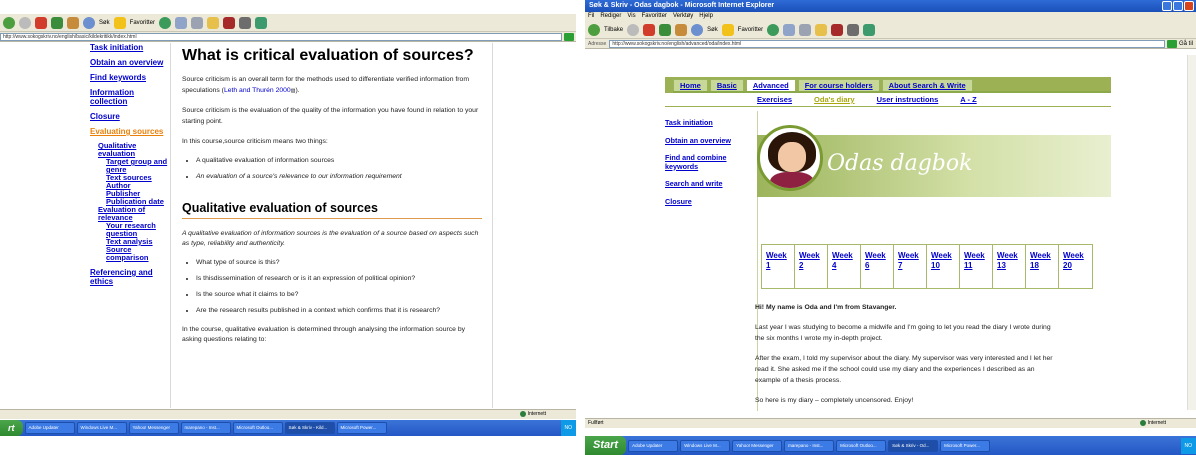 The image size is (1196, 455). I want to click on sidebar-item: Evaluation of relevance, so click(134, 214).